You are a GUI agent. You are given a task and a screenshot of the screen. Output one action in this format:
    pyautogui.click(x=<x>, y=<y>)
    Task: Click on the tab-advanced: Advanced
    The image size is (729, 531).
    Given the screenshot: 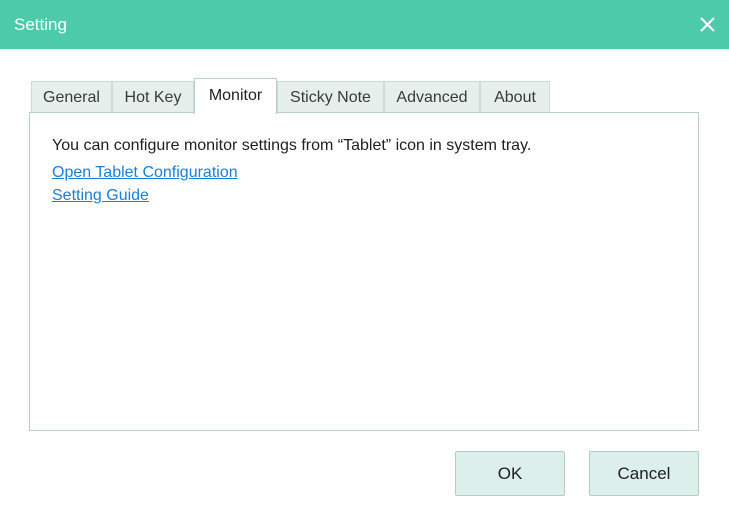 What is the action you would take?
    pyautogui.click(x=432, y=97)
    